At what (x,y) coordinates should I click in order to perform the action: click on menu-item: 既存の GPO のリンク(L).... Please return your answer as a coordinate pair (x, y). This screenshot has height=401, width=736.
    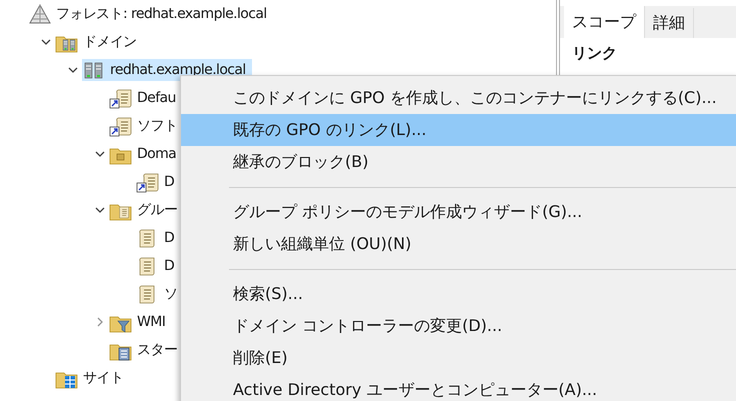
    Looking at the image, I should click on (458, 130).